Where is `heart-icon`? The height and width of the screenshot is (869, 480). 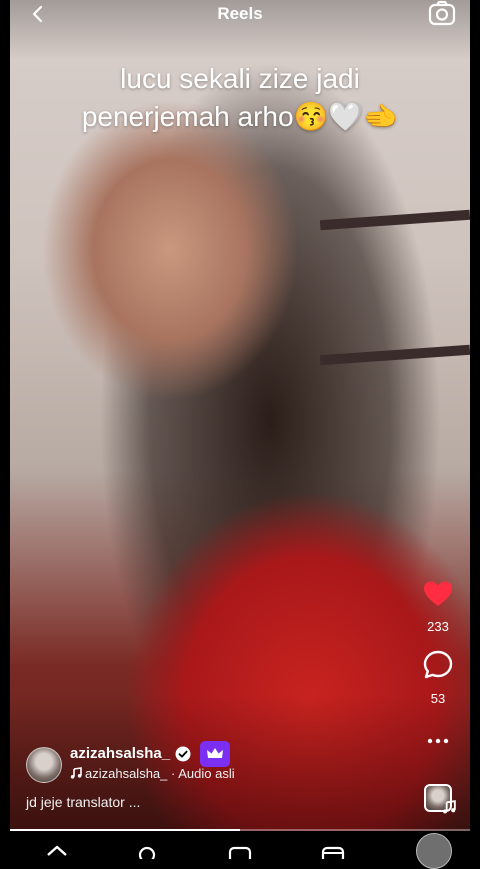 heart-icon is located at coordinates (438, 594).